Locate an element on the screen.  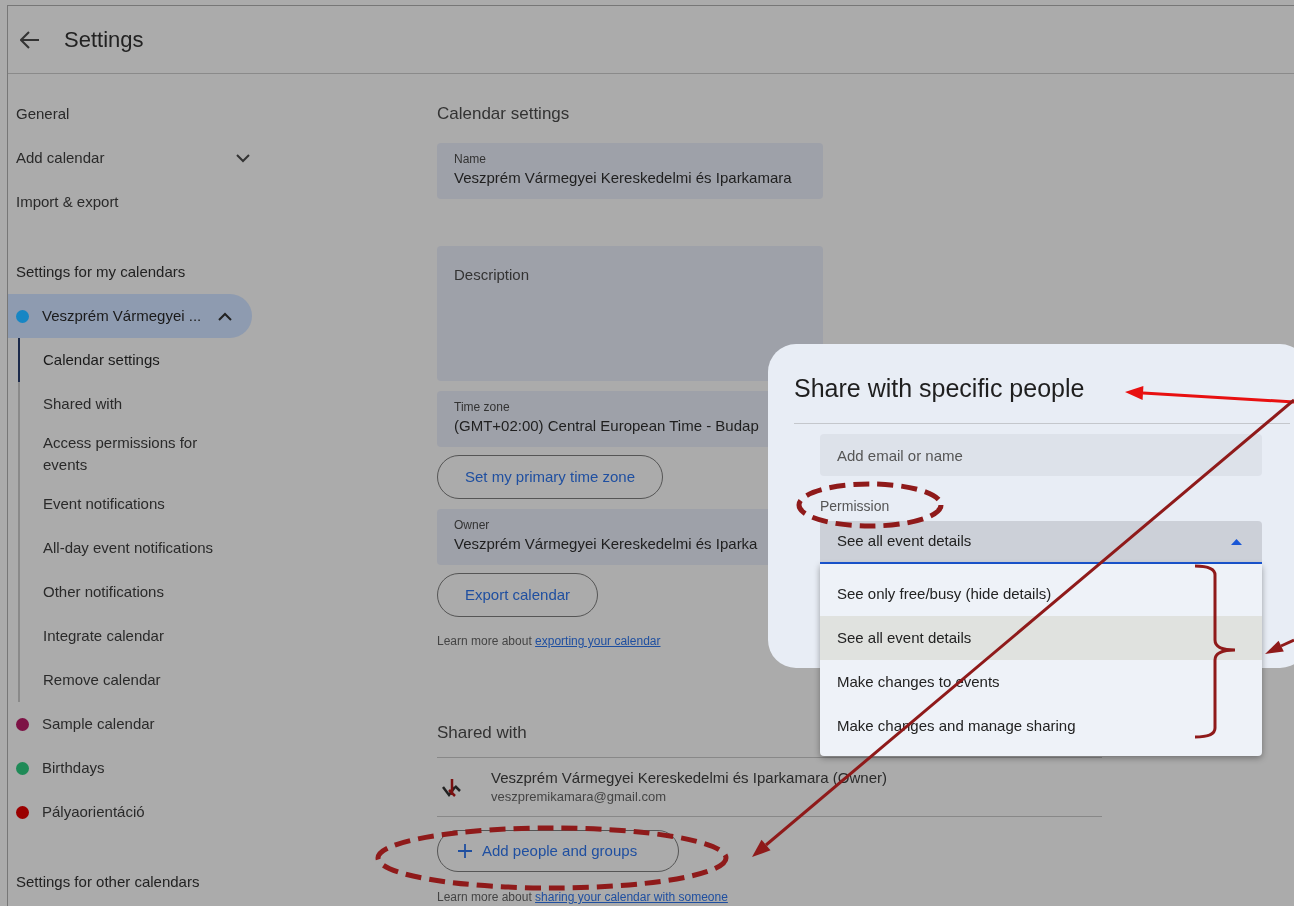
member-email: veszpremikamara@gmail.com is located at coordinates (579, 797).